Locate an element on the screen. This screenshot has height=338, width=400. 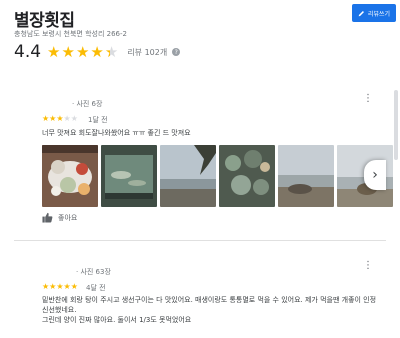
pencil-icon is located at coordinates (361, 13).